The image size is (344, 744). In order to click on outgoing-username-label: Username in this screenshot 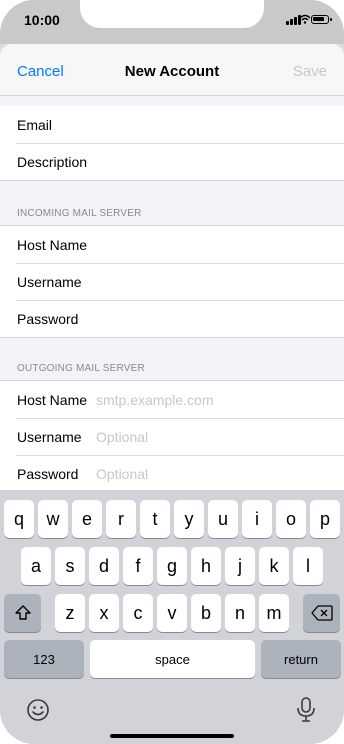, I will do `click(49, 436)`.